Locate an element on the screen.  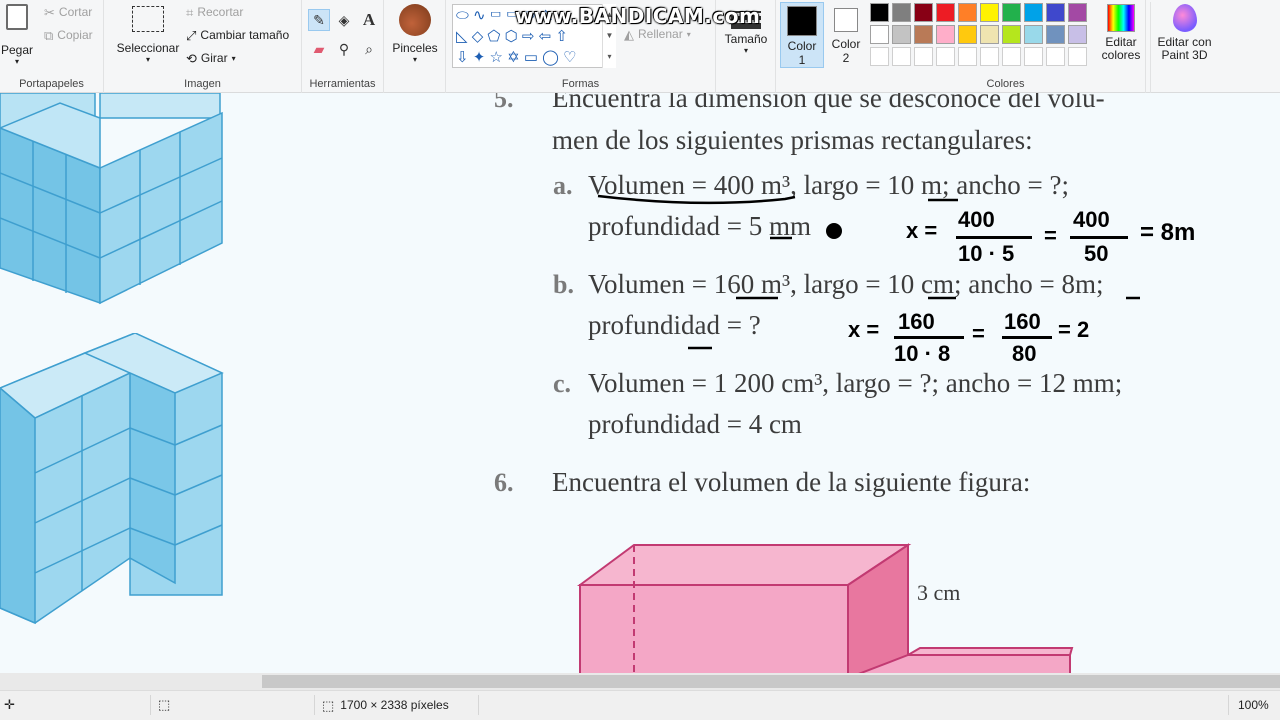
color1-button: Color 1 is located at coordinates (802, 35).